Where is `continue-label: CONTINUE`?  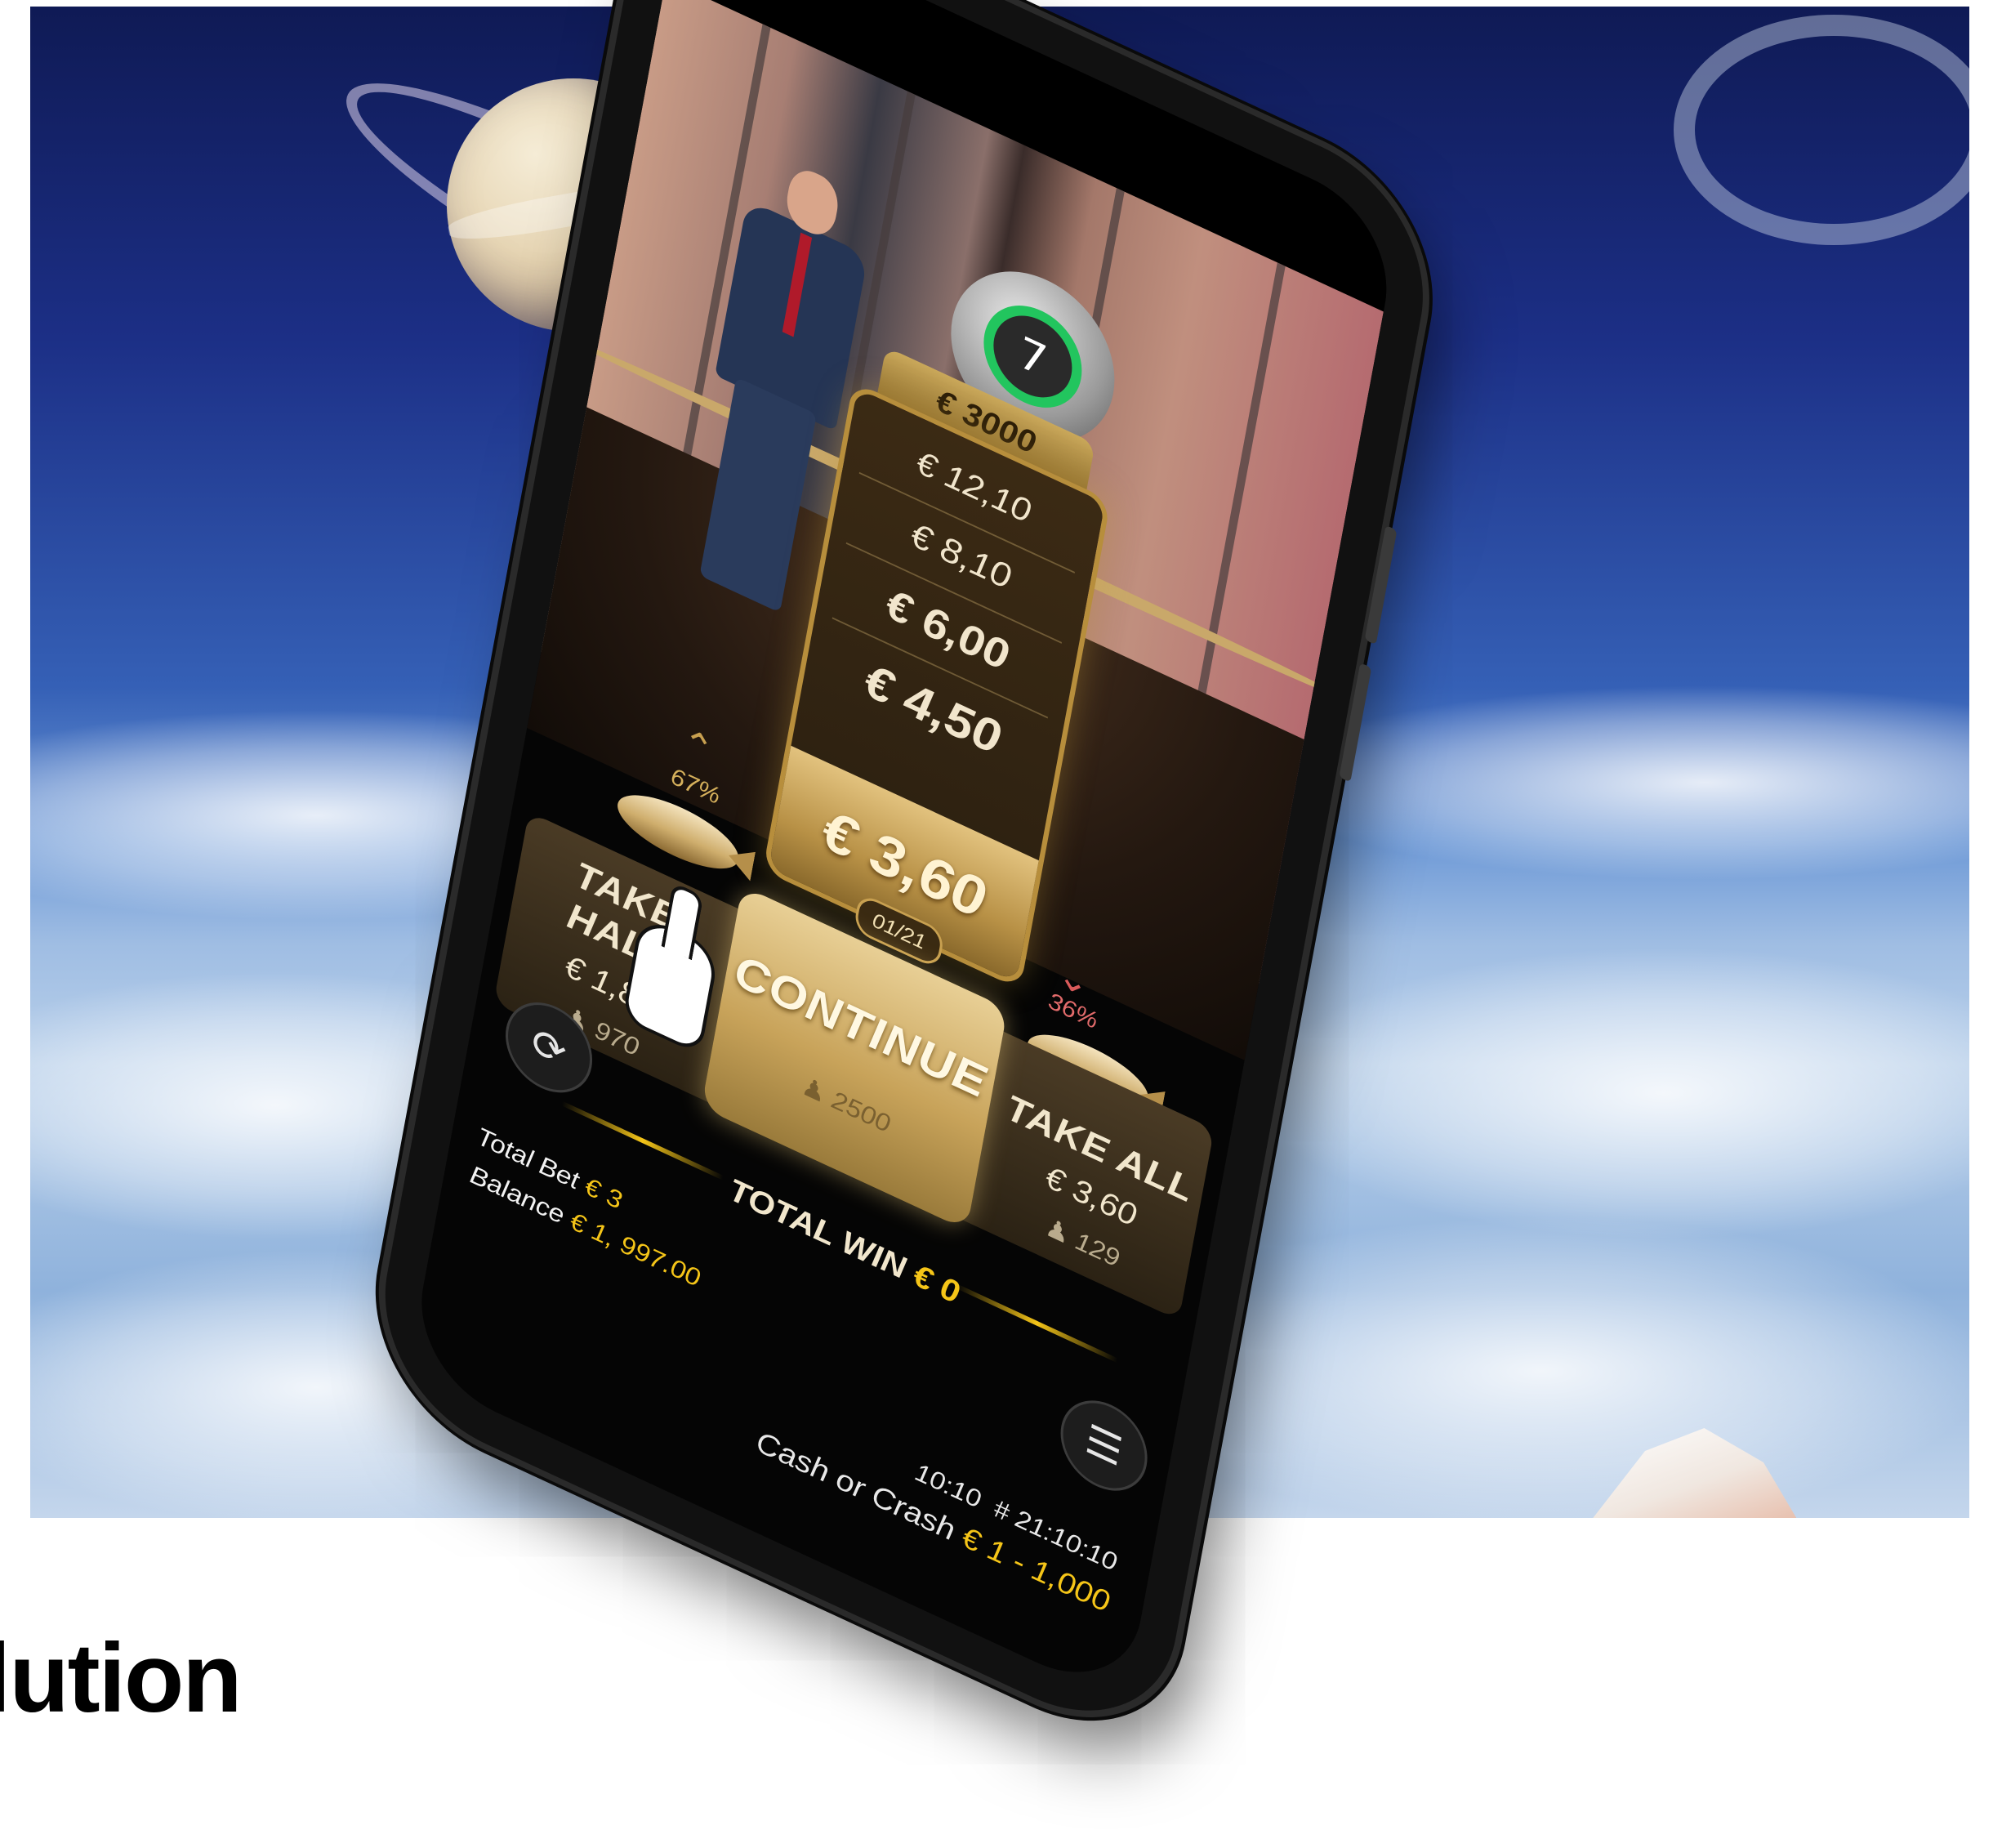 continue-label: CONTINUE is located at coordinates (860, 1026).